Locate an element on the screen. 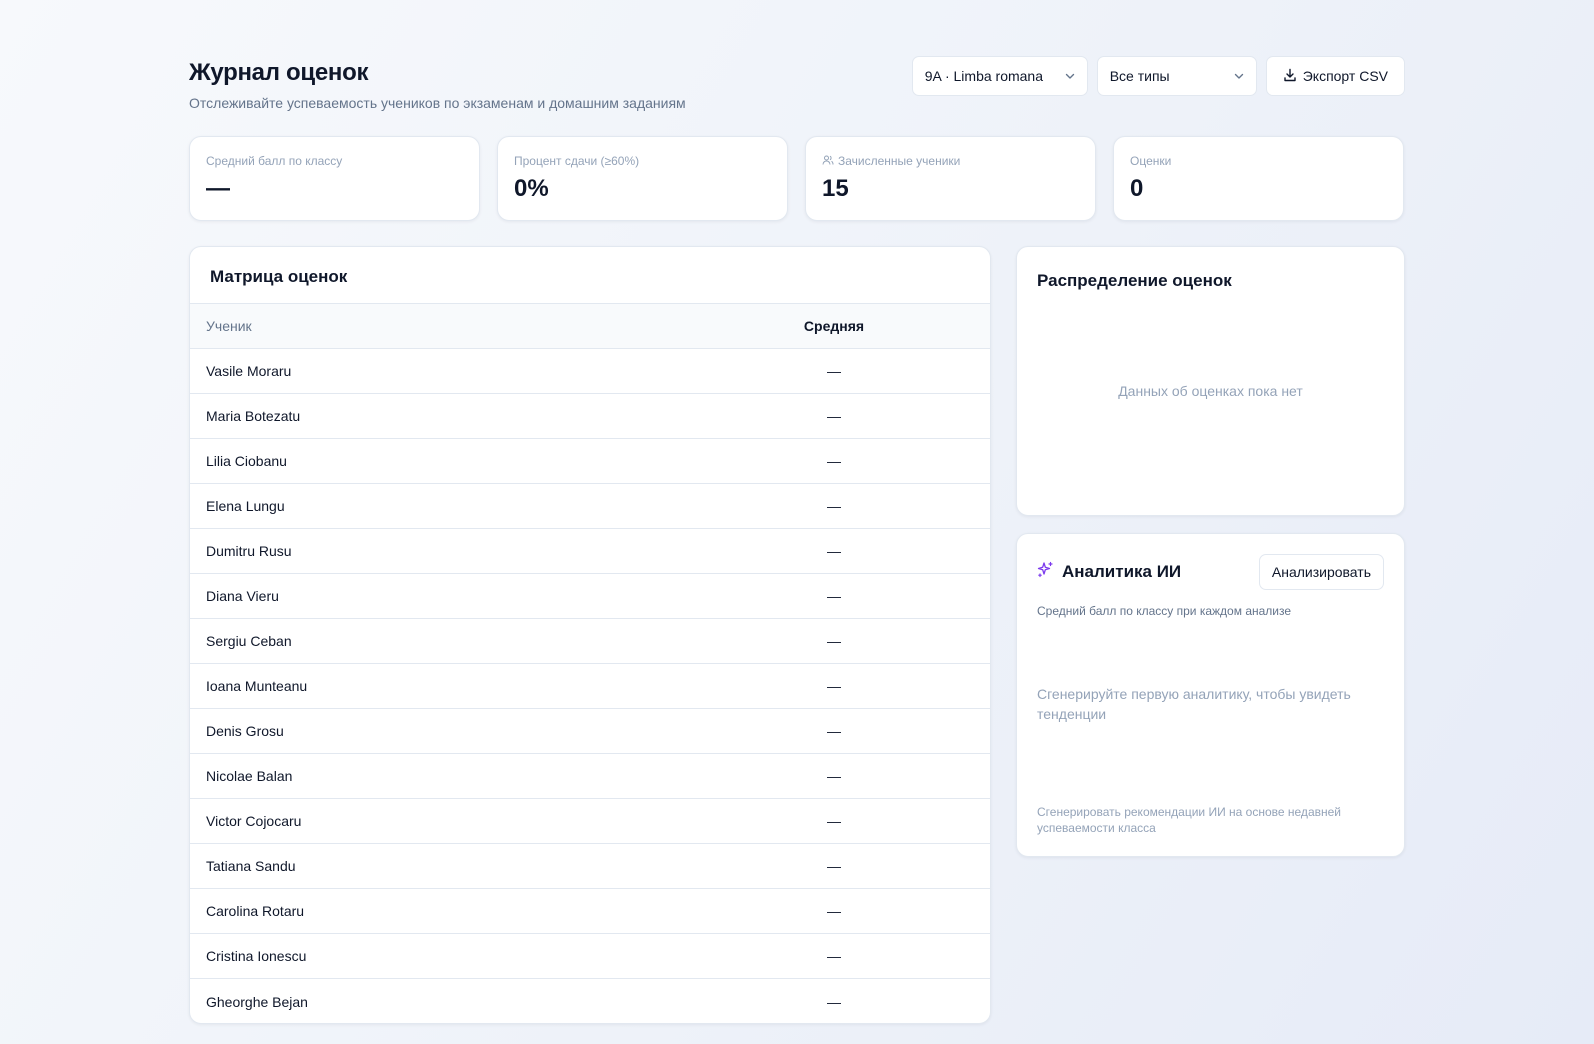 Image resolution: width=1594 pixels, height=1044 pixels. student-name: Cristina Ionescu is located at coordinates (256, 956).